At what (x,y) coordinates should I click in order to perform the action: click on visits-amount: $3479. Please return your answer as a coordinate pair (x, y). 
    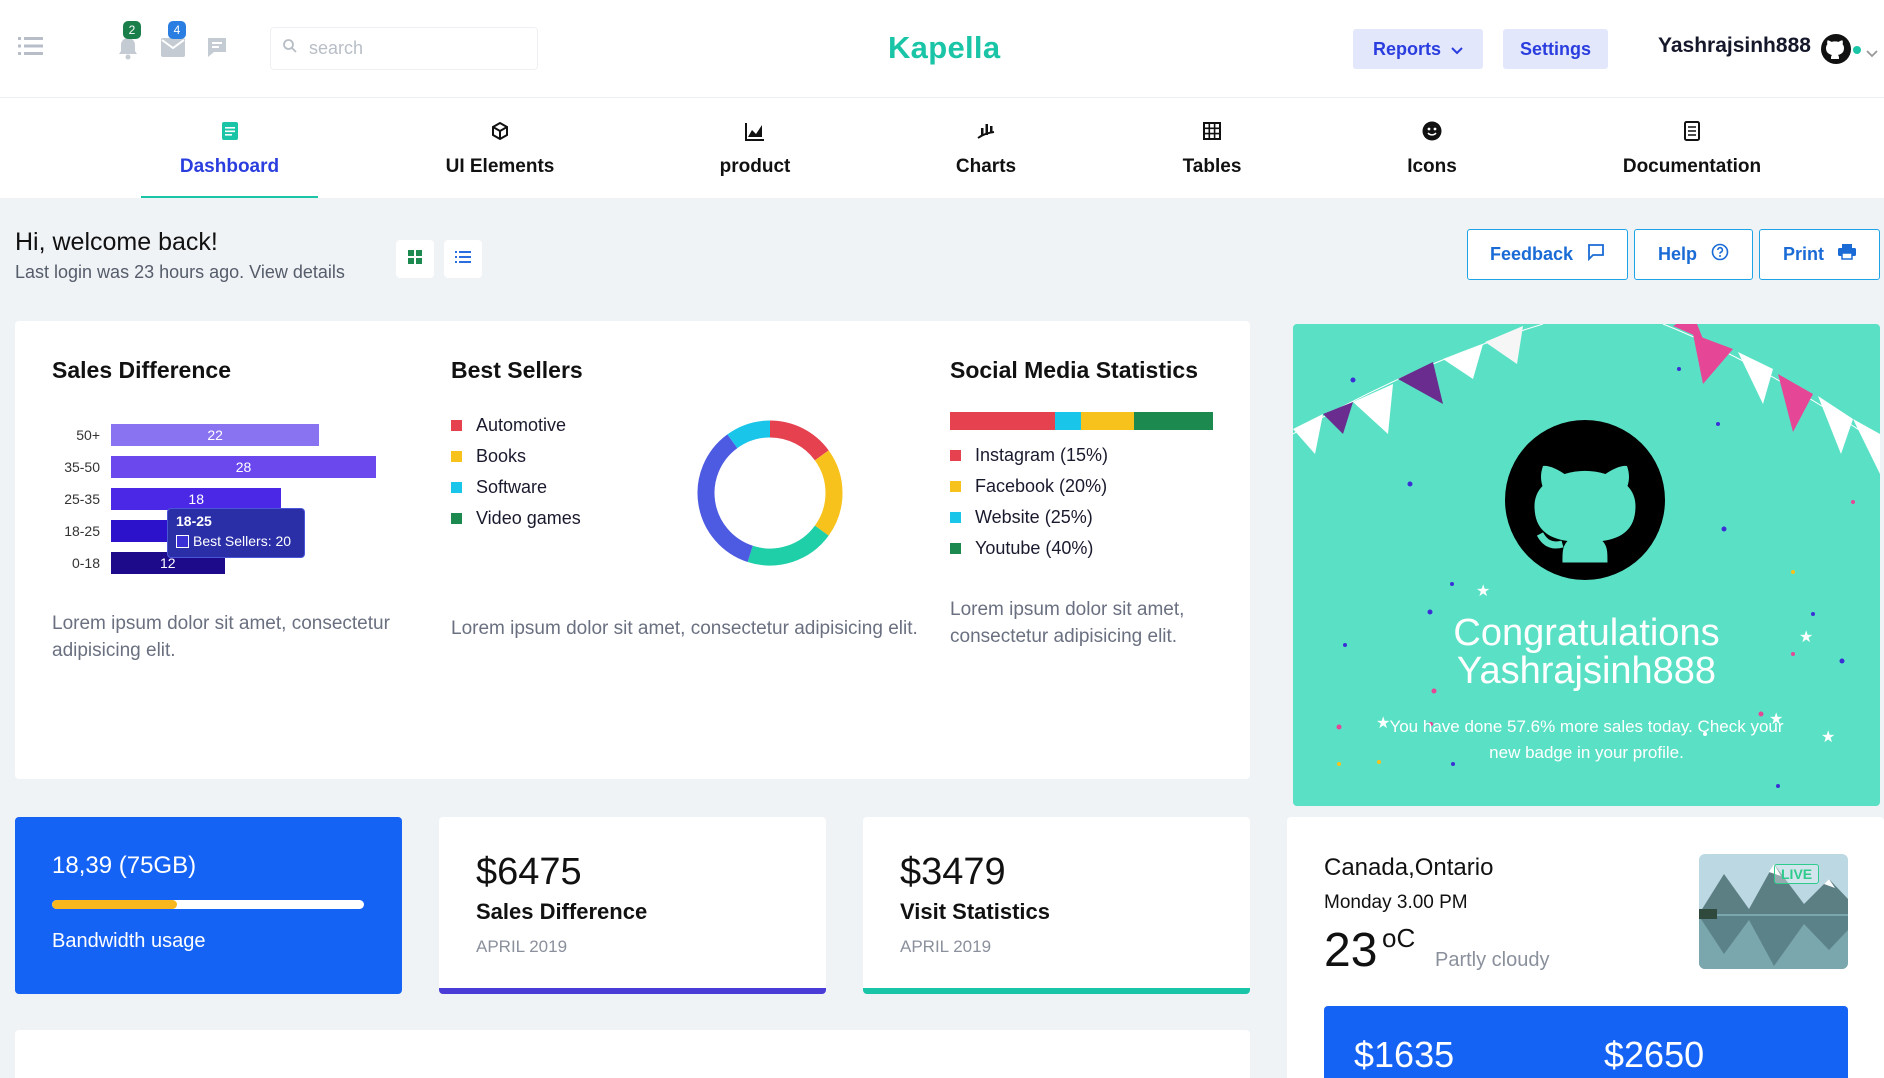
    Looking at the image, I should click on (953, 872).